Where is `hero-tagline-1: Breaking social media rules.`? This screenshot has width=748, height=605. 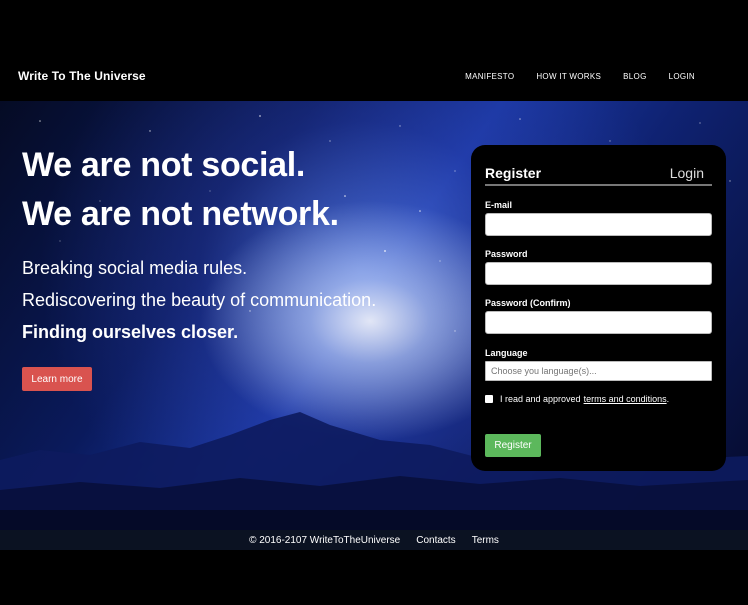
hero-tagline-1: Breaking social media rules. is located at coordinates (135, 268).